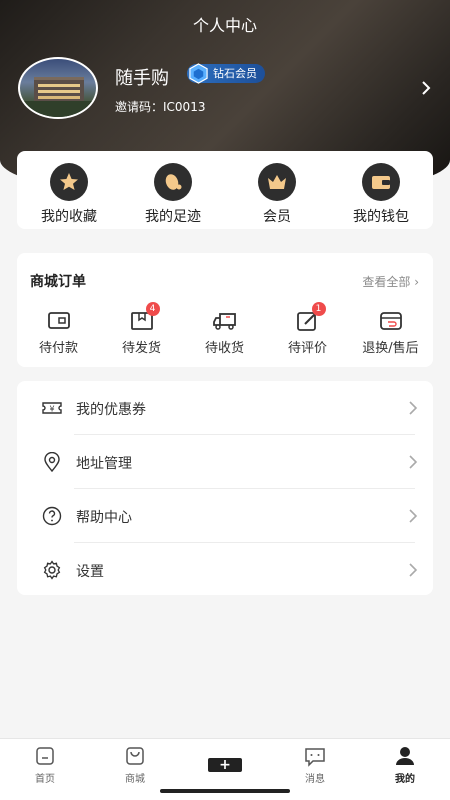  What do you see at coordinates (224, 321) in the screenshot?
I see `truck-icon` at bounding box center [224, 321].